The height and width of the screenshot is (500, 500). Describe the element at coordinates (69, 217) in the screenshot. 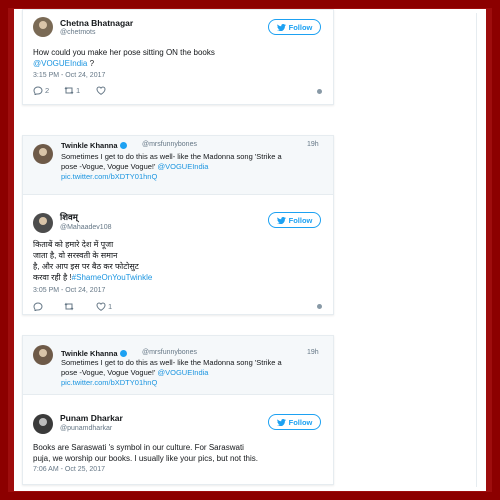

I see `author-name: शिवम्` at that location.